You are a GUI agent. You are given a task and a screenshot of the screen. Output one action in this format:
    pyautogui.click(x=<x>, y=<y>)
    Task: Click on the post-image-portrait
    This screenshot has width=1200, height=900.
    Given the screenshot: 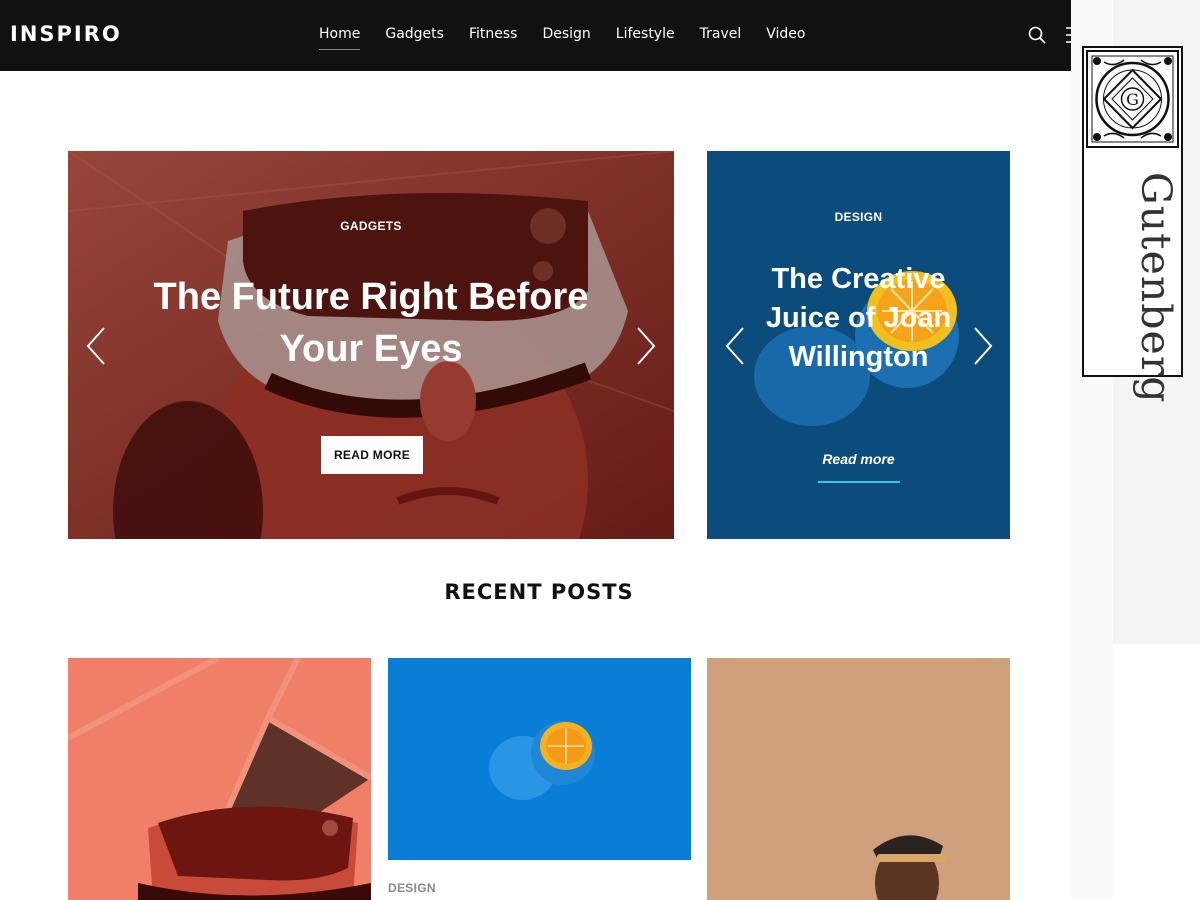 What is the action you would take?
    pyautogui.click(x=858, y=779)
    